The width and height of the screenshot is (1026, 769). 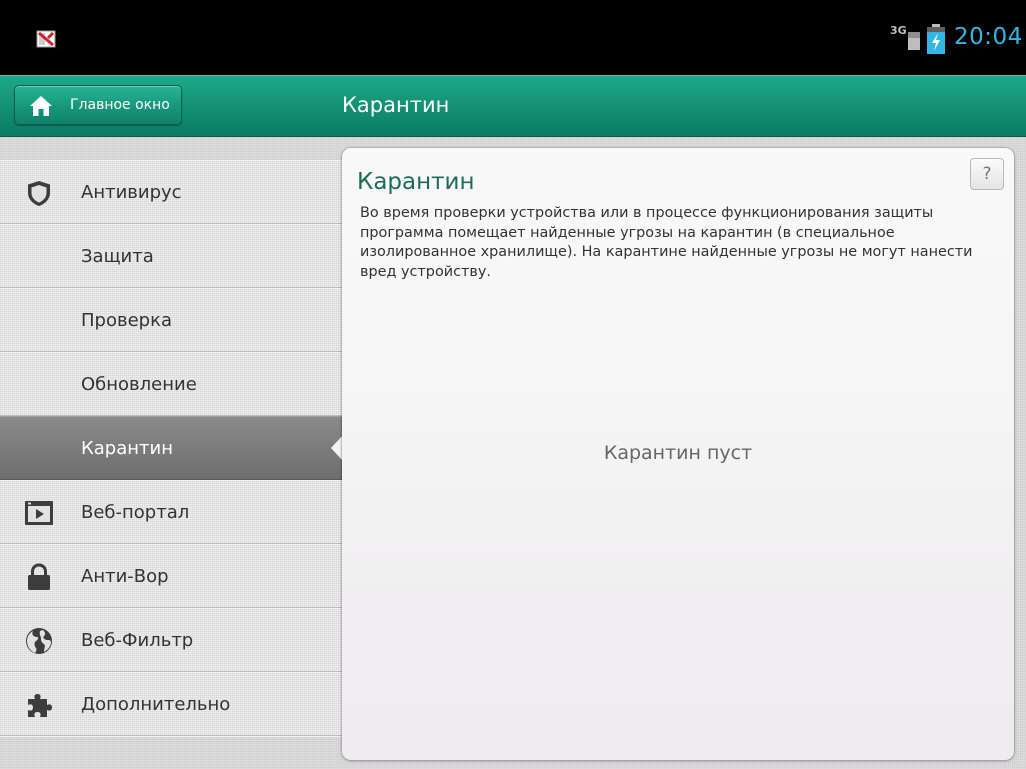 What do you see at coordinates (39, 641) in the screenshot?
I see `globe-icon` at bounding box center [39, 641].